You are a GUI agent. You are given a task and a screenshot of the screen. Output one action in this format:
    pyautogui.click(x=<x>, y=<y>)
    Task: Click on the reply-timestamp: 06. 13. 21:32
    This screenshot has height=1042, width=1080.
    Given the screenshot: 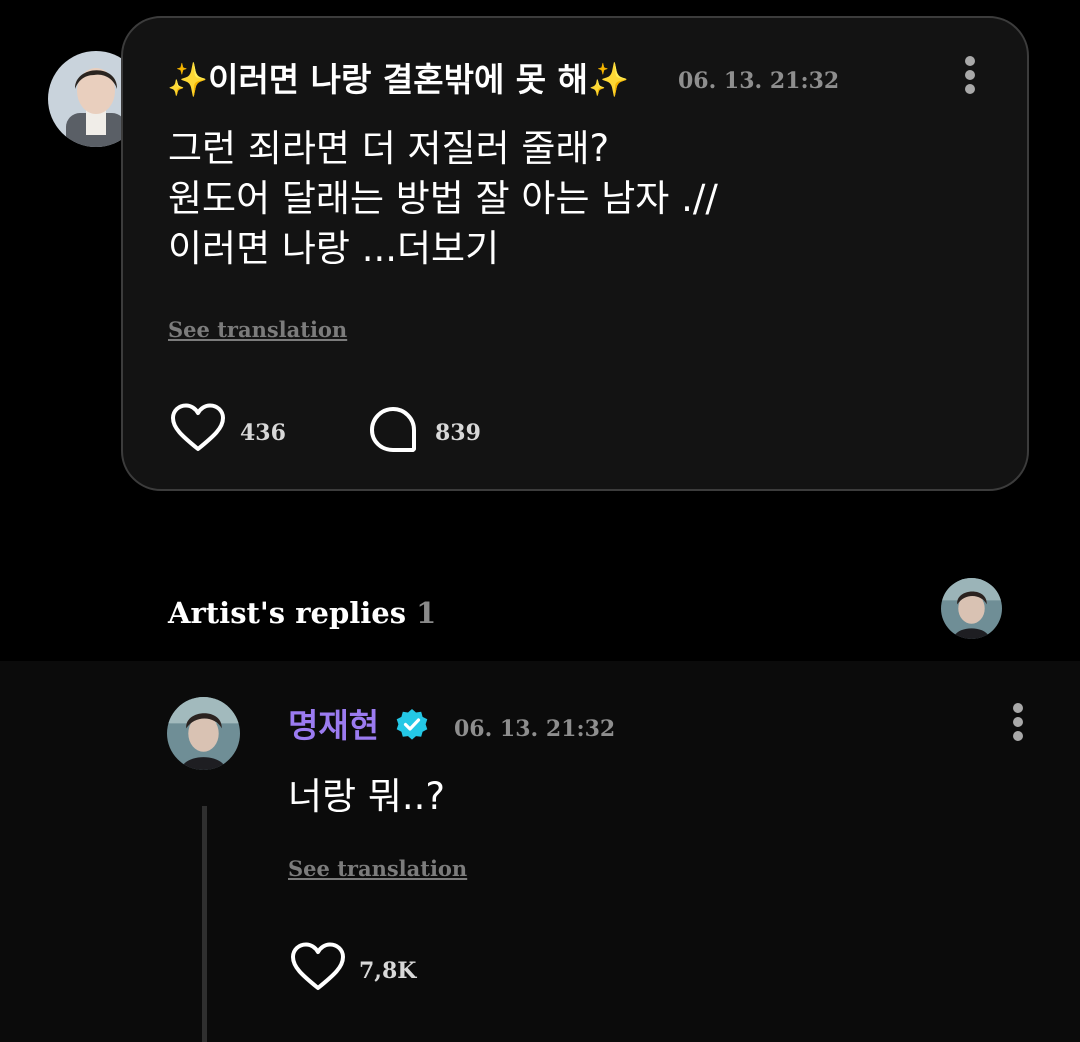 What is the action you would take?
    pyautogui.click(x=535, y=729)
    